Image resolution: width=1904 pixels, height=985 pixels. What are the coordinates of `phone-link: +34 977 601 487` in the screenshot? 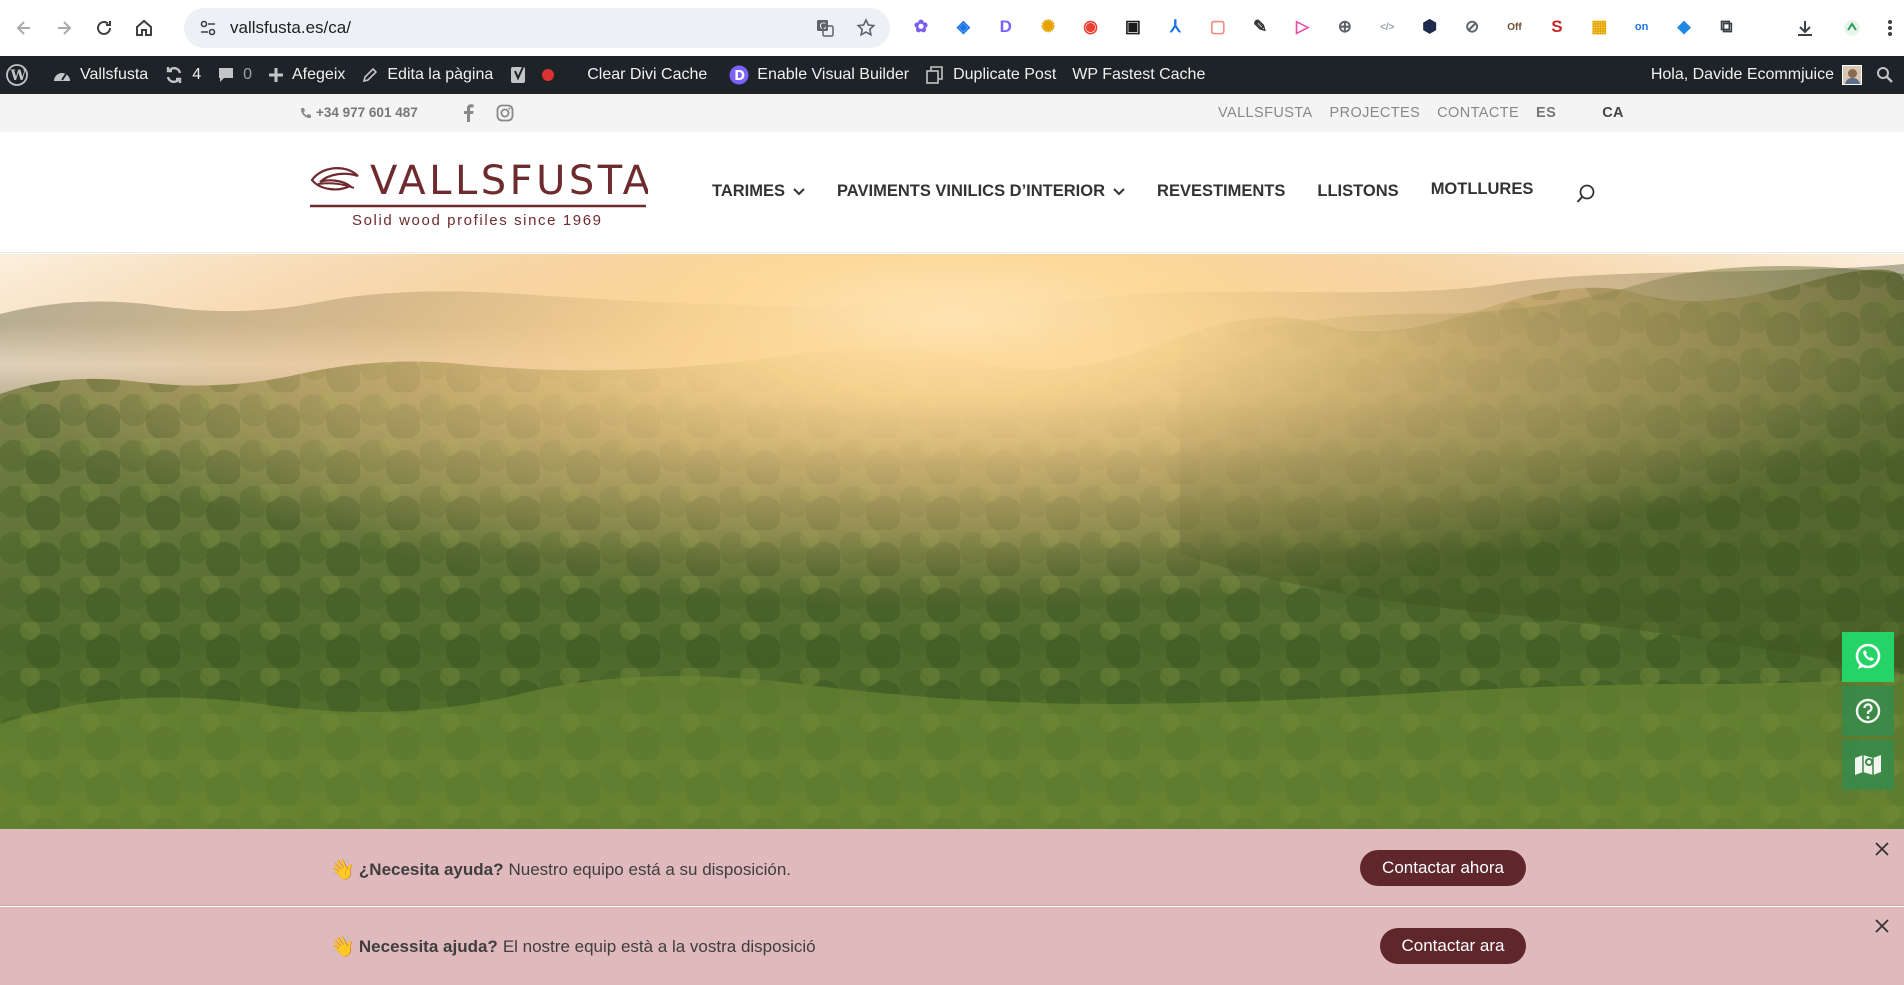 It's located at (359, 112).